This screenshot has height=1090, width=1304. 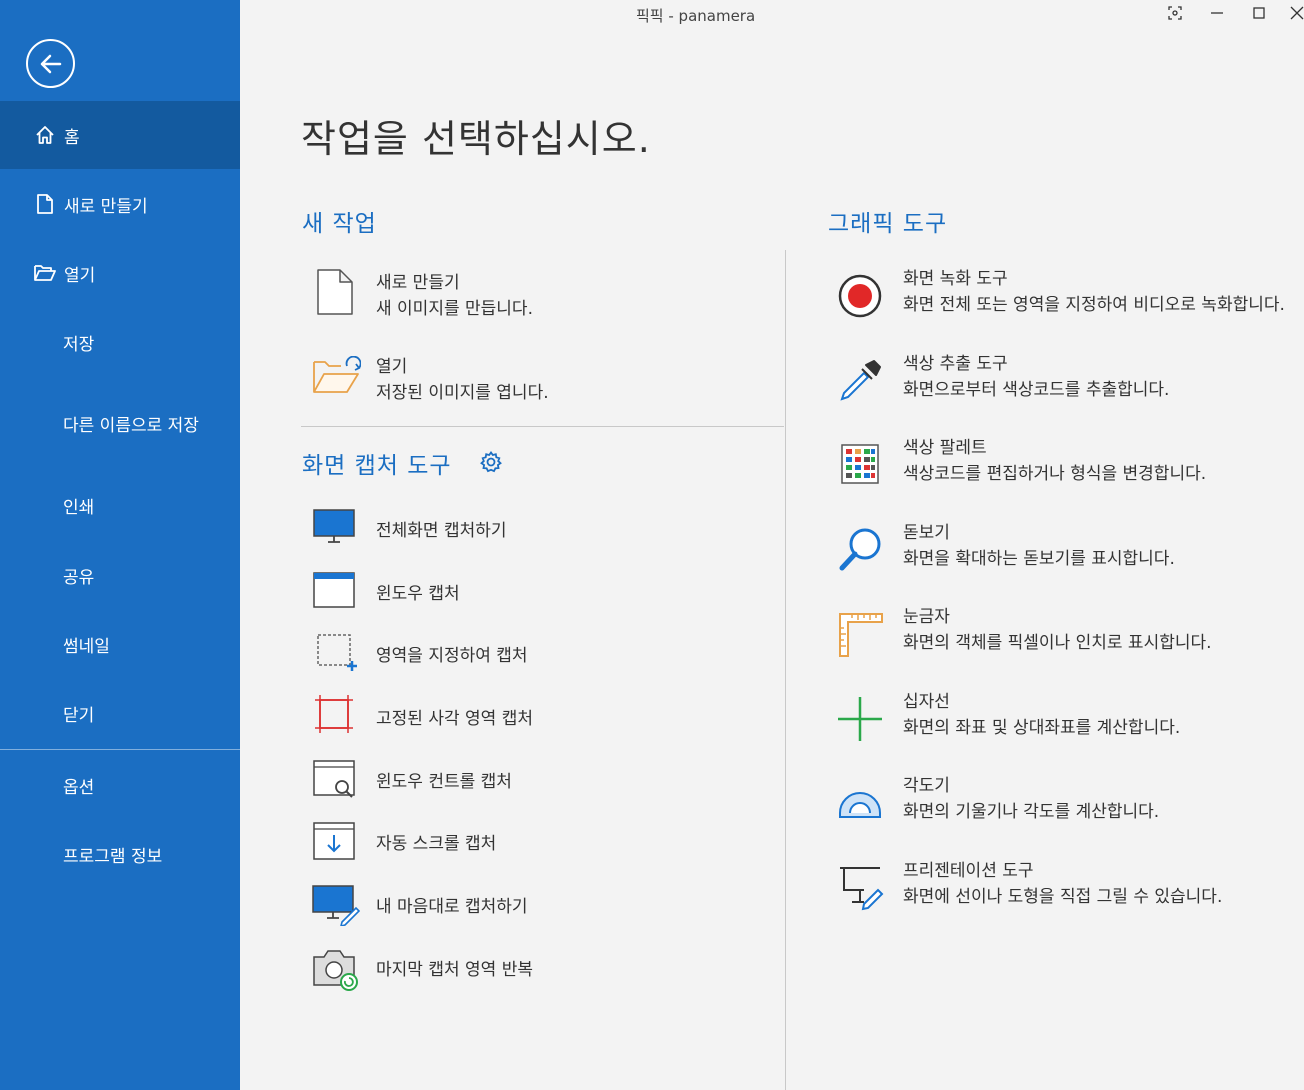 What do you see at coordinates (1067, 463) in the screenshot?
I see `tool-color-palette: 색상 팔레트 색상코드를 편집하거나 형식을 변경합니다.` at bounding box center [1067, 463].